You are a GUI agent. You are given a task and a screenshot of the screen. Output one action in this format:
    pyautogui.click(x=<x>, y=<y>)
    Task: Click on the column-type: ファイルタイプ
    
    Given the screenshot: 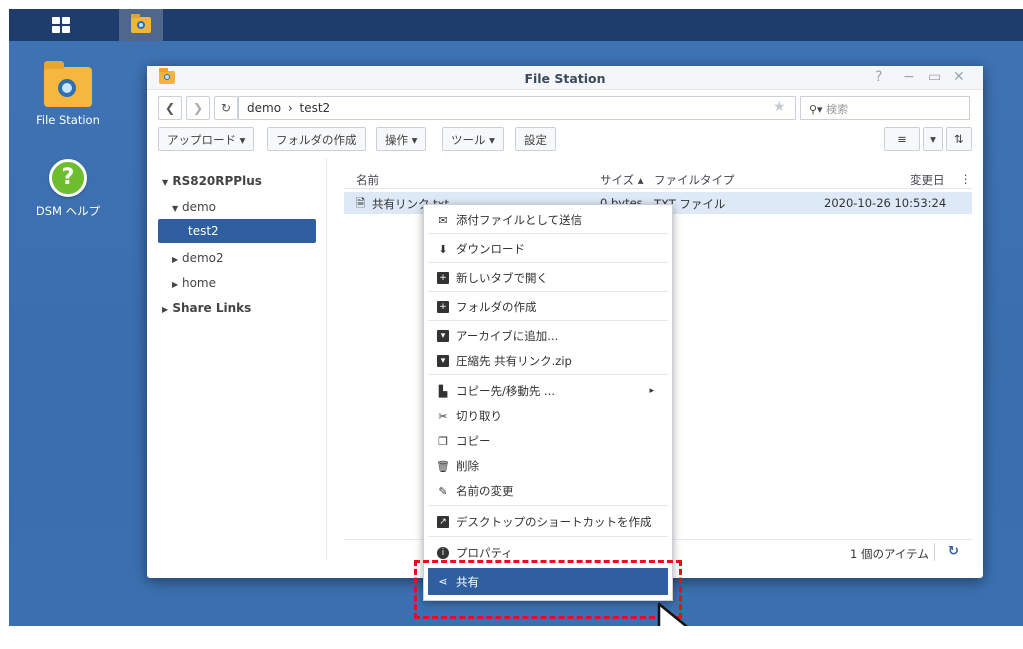 What is the action you would take?
    pyautogui.click(x=694, y=180)
    